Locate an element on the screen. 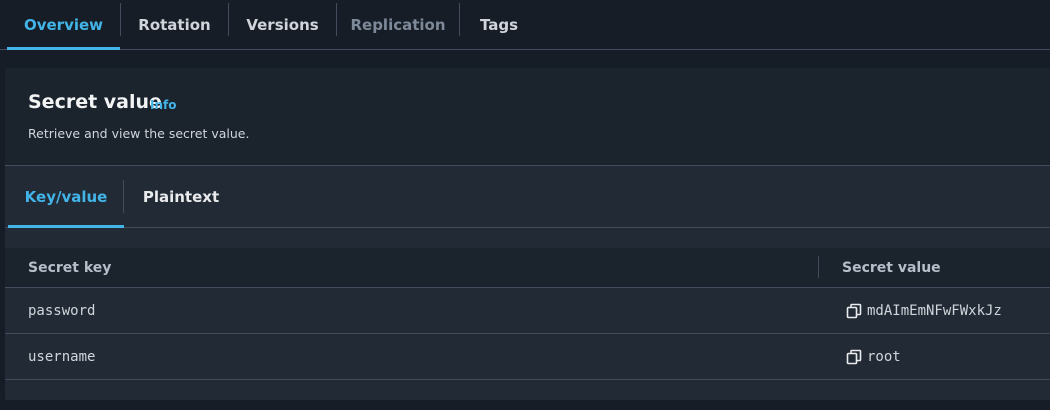 The width and height of the screenshot is (1050, 410). info-link: Info is located at coordinates (163, 105).